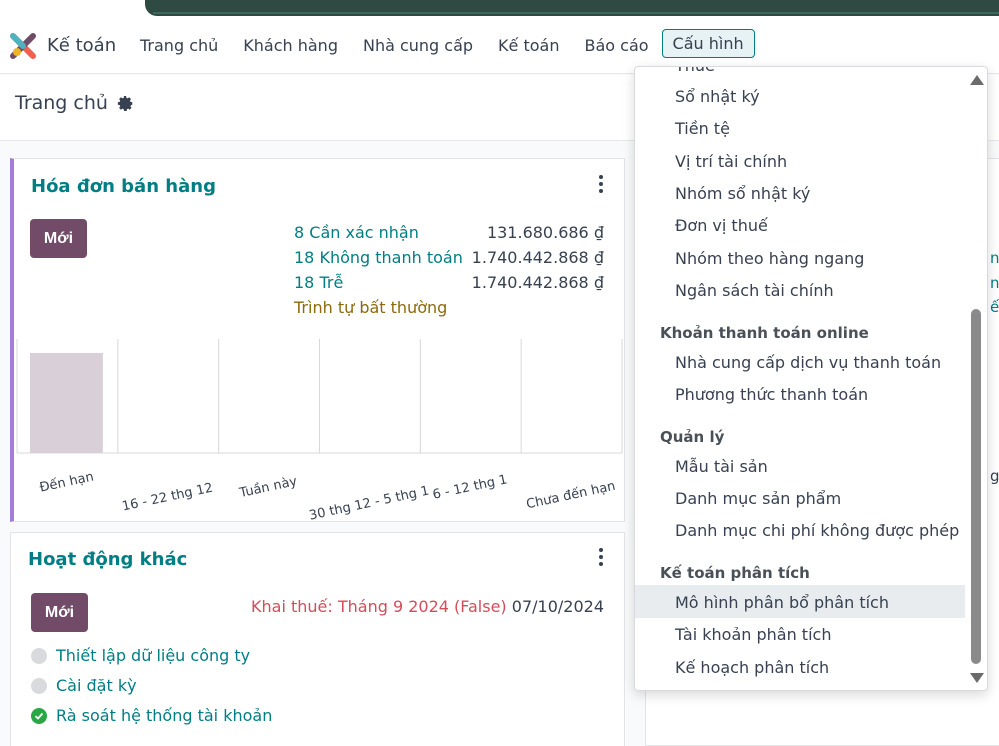  I want to click on dropdown-item-journals: Sổ nhật ký, so click(717, 96).